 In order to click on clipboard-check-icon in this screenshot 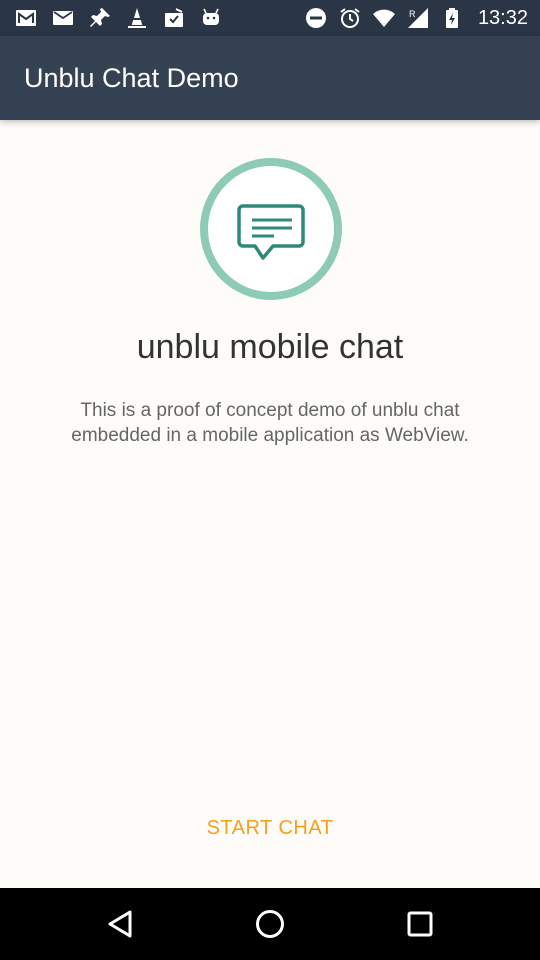, I will do `click(174, 17)`.